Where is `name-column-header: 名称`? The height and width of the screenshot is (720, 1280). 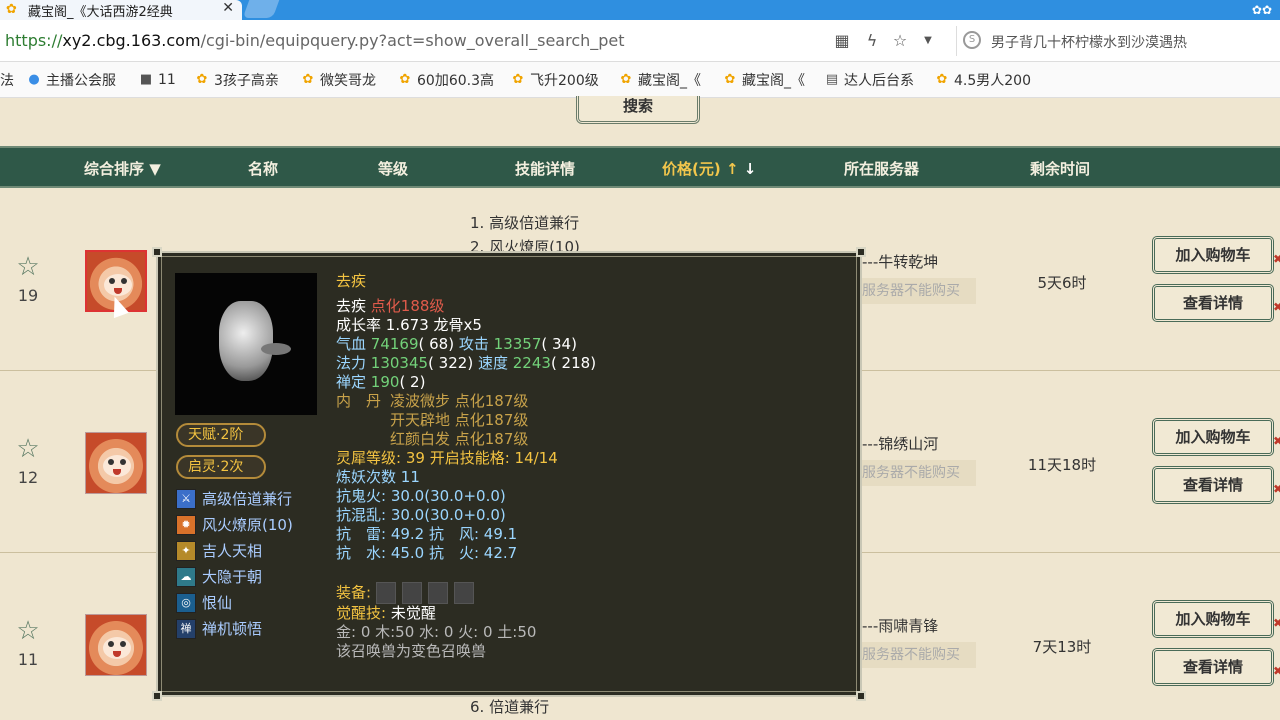 name-column-header: 名称 is located at coordinates (263, 168).